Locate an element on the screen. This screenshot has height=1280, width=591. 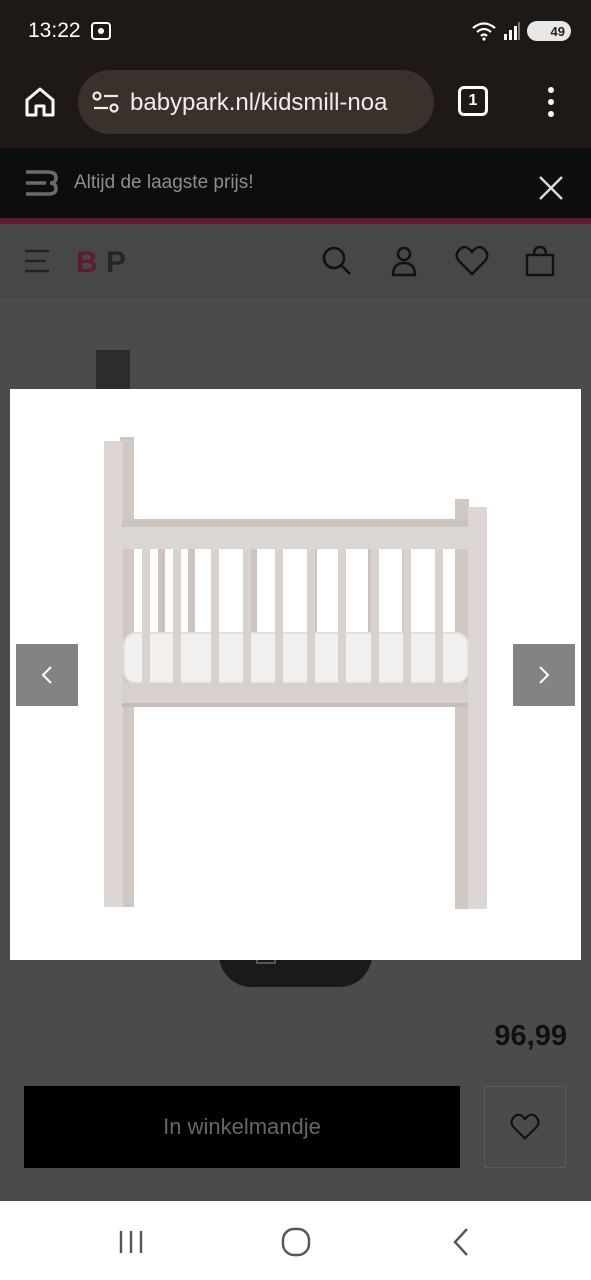
wishlist-button is located at coordinates (525, 1127).